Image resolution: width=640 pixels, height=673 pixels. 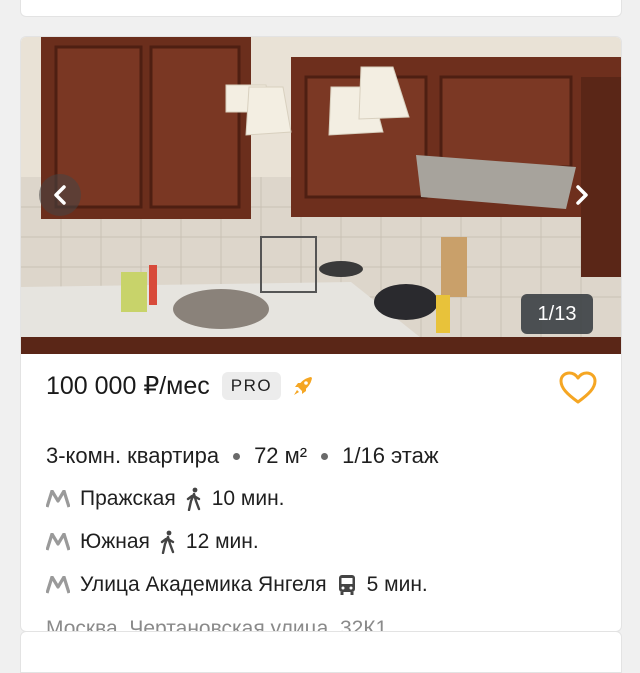 What do you see at coordinates (222, 541) in the screenshot?
I see `metro-travel-time: 12 мин.` at bounding box center [222, 541].